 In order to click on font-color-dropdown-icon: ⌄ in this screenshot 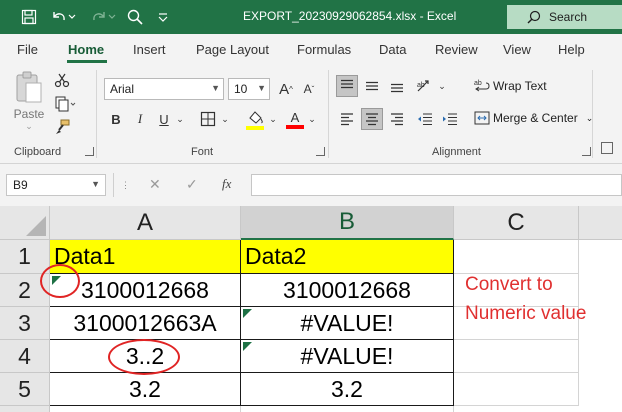, I will do `click(312, 119)`.